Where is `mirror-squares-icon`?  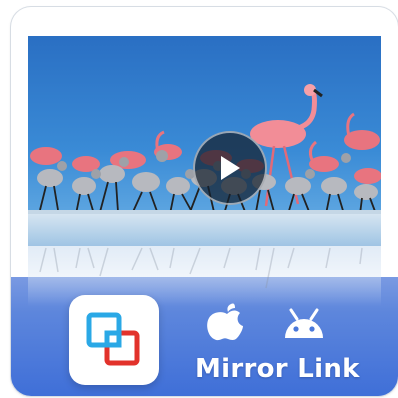 mirror-squares-icon is located at coordinates (113, 339).